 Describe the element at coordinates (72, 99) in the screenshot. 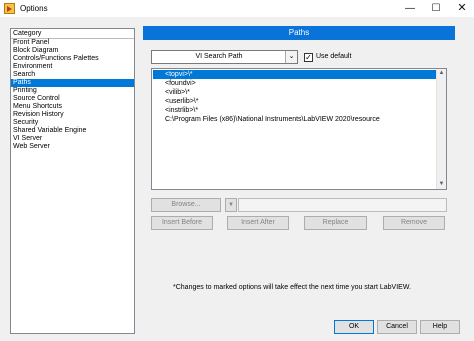

I see `category-item-source-control: Source Control` at that location.